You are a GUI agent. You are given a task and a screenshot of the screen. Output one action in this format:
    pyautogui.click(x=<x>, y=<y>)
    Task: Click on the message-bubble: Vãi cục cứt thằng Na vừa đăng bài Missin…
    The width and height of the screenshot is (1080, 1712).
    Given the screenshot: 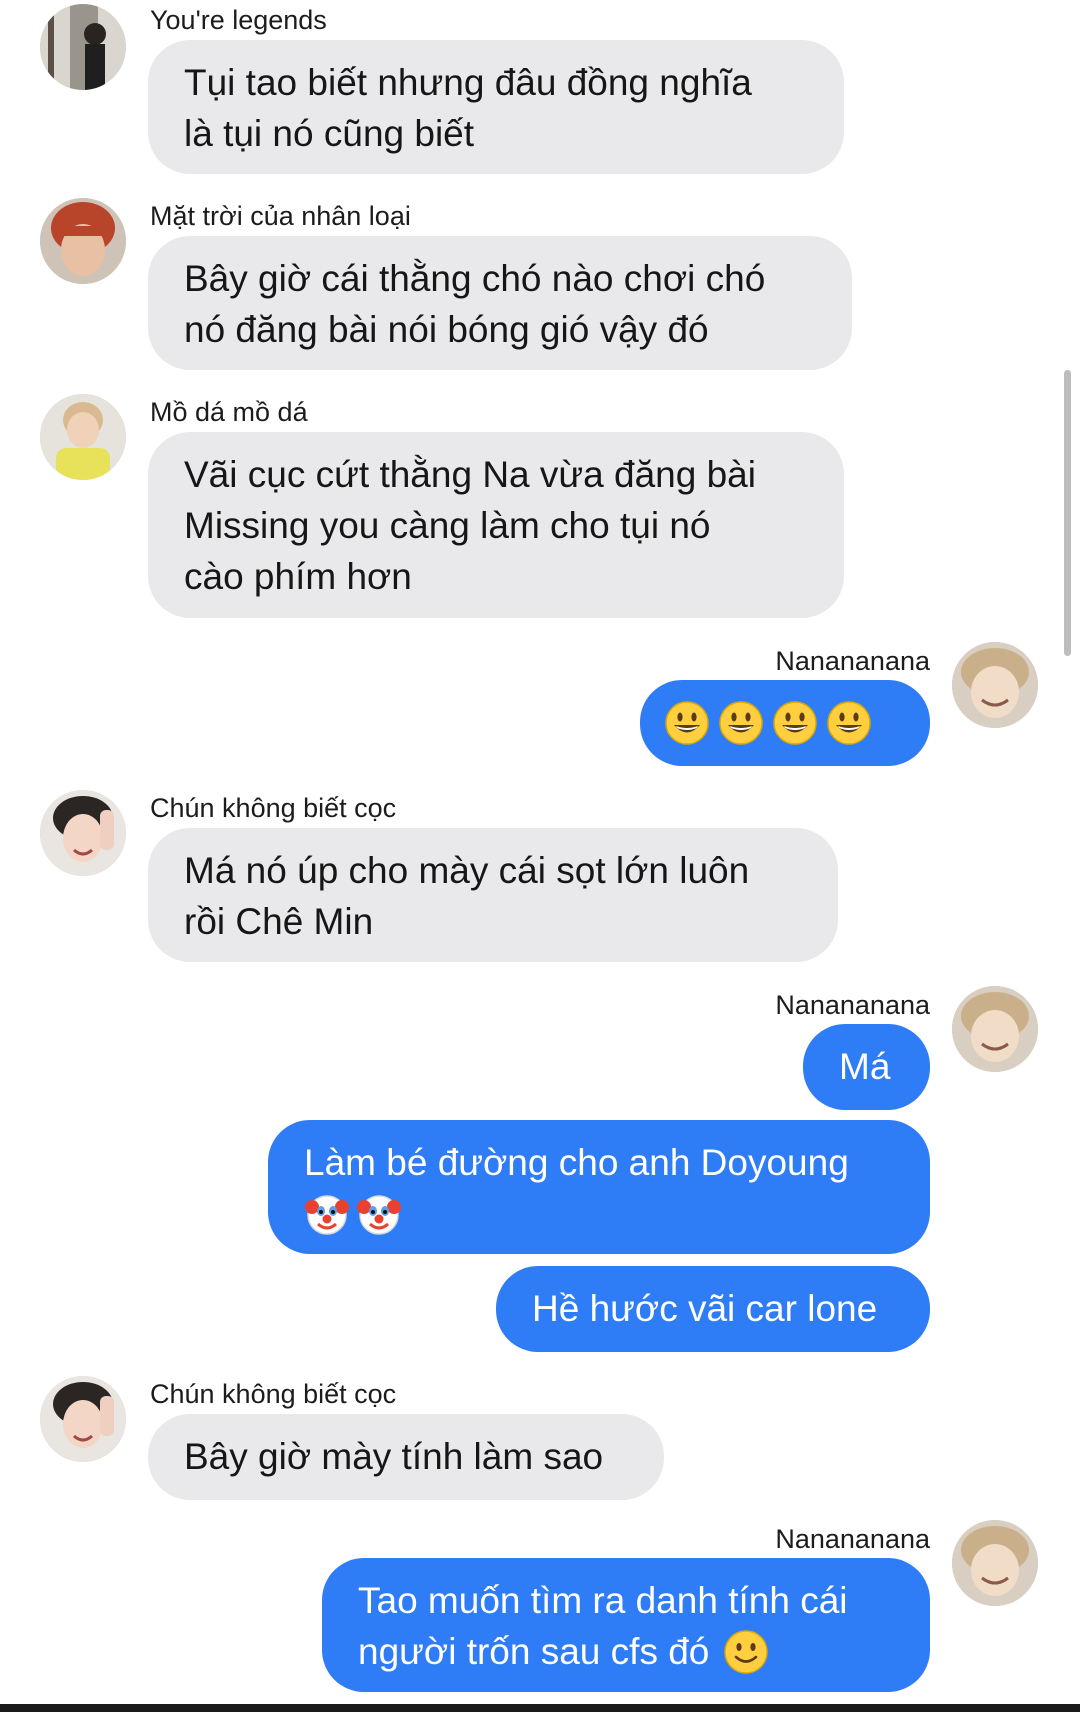 What is the action you would take?
    pyautogui.click(x=496, y=525)
    